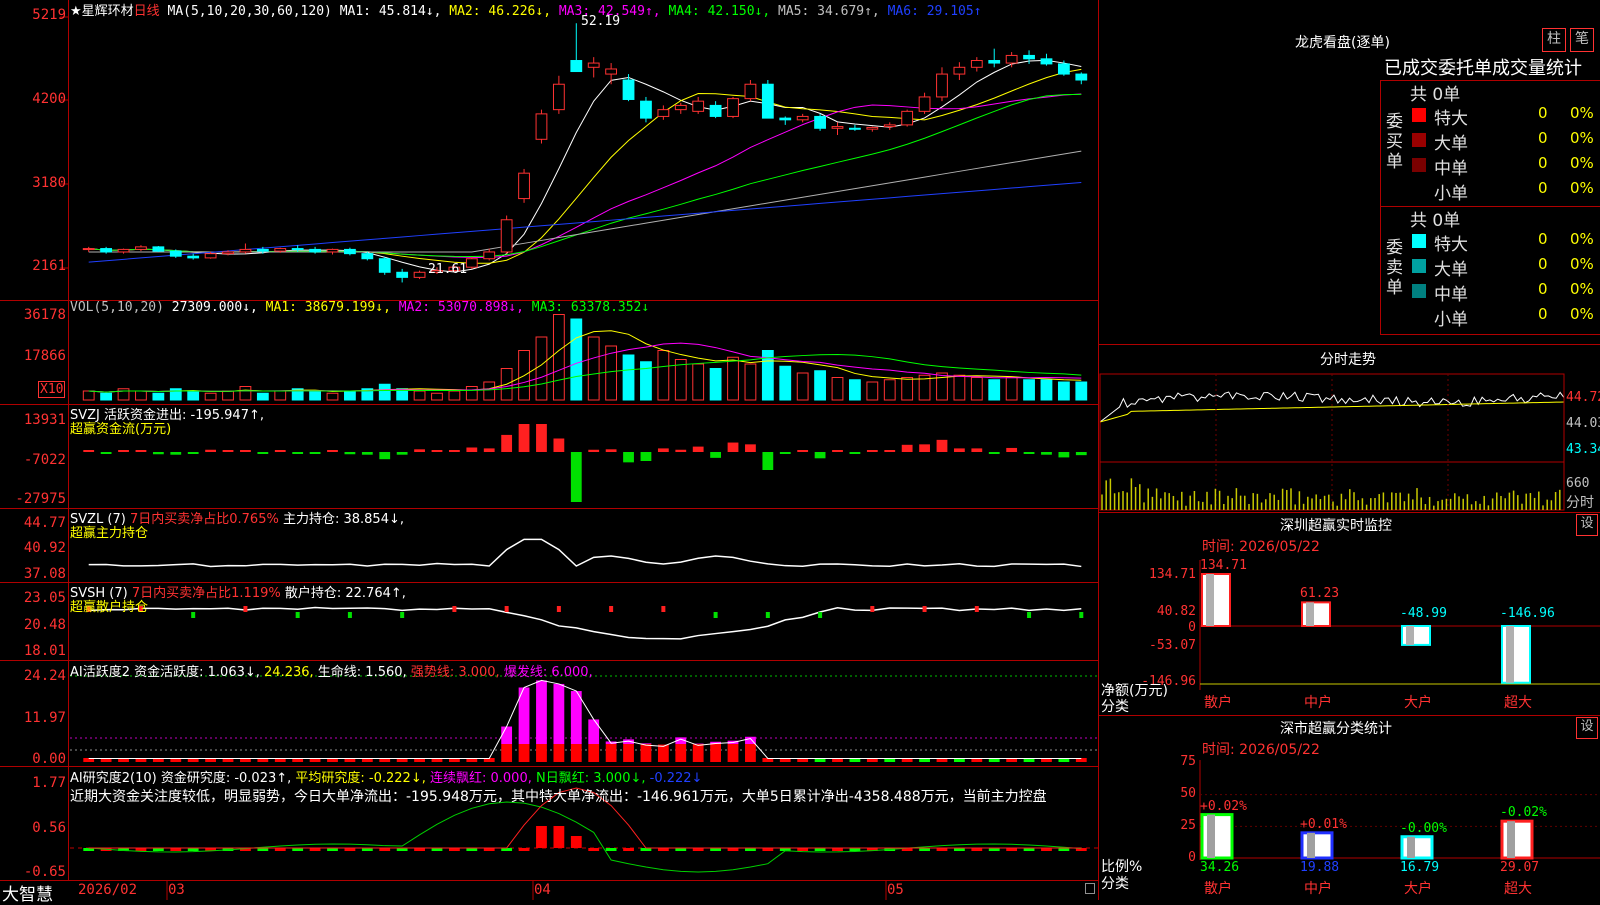 The width and height of the screenshot is (1600, 905). What do you see at coordinates (1554, 40) in the screenshot?
I see `bar-mode-button: 柱` at bounding box center [1554, 40].